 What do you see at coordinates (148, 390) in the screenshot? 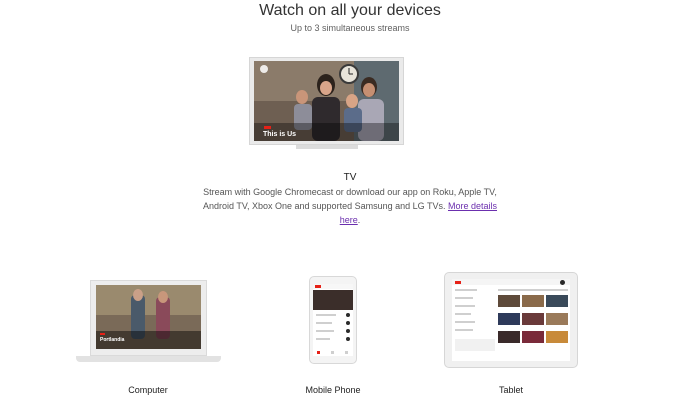
I see `computer-label: Computer` at bounding box center [148, 390].